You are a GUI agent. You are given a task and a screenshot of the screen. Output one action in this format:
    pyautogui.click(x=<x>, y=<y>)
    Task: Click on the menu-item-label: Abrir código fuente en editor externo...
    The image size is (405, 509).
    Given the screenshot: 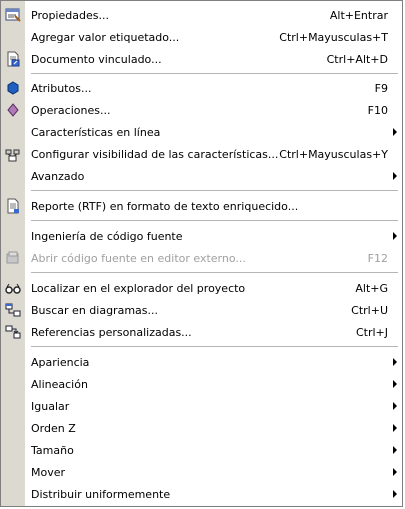 What is the action you would take?
    pyautogui.click(x=138, y=258)
    